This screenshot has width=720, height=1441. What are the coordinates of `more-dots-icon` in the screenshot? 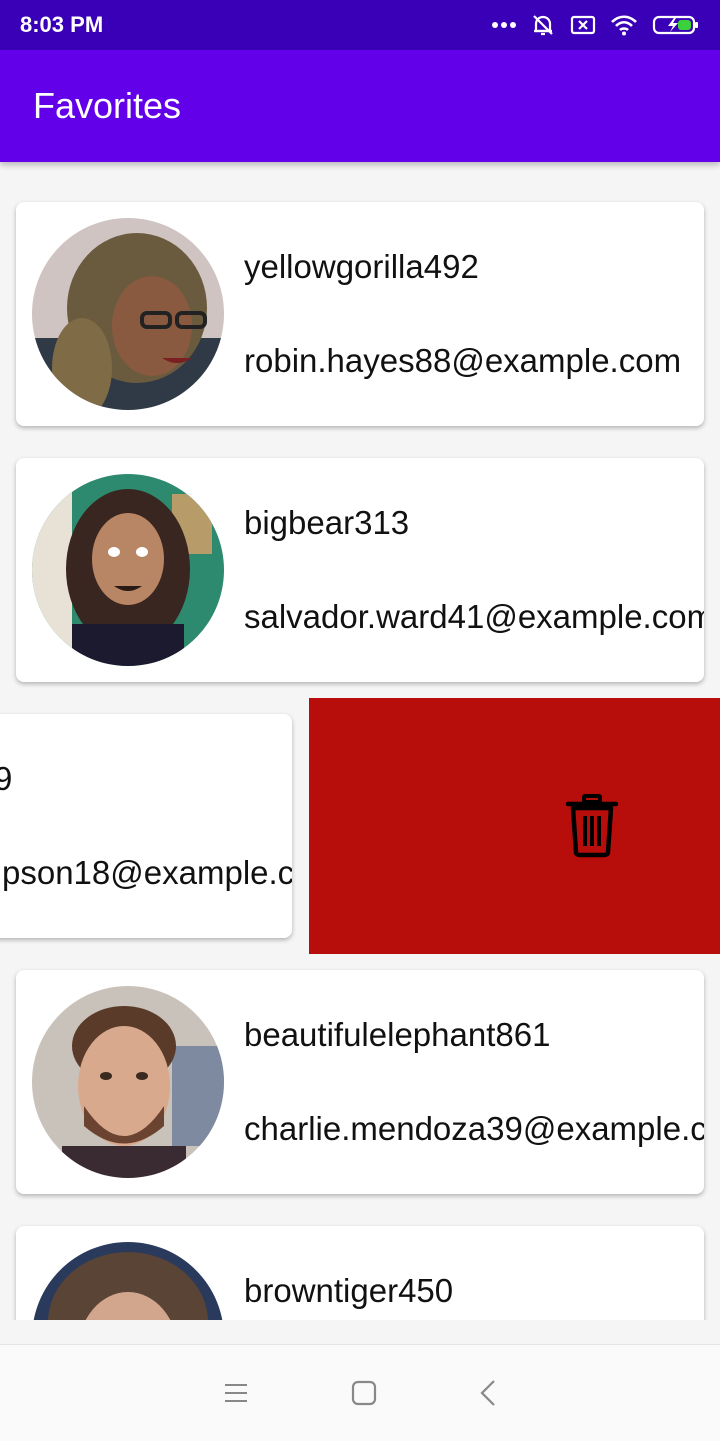 It's located at (504, 25).